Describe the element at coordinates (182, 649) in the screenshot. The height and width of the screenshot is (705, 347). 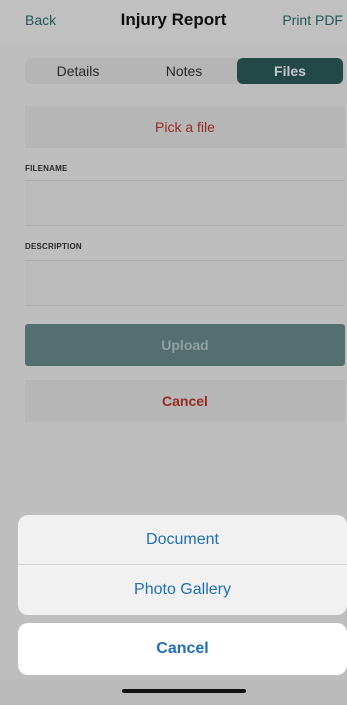
I see `action-sheet-cancel-button: Cancel` at that location.